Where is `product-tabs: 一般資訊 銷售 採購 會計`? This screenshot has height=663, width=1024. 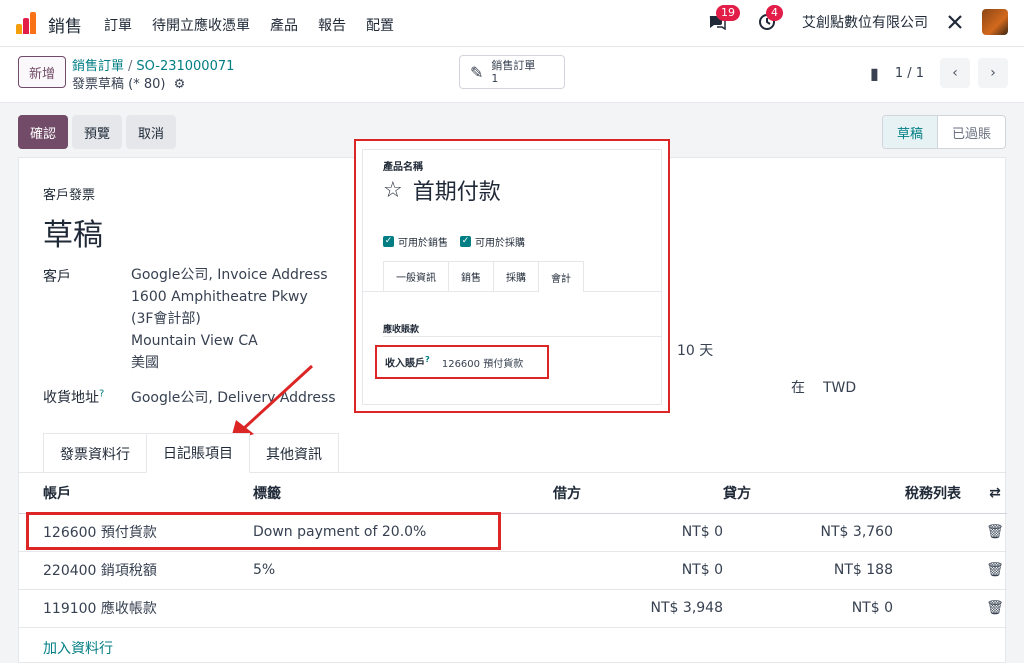 product-tabs: 一般資訊 銷售 採購 會計 is located at coordinates (483, 276).